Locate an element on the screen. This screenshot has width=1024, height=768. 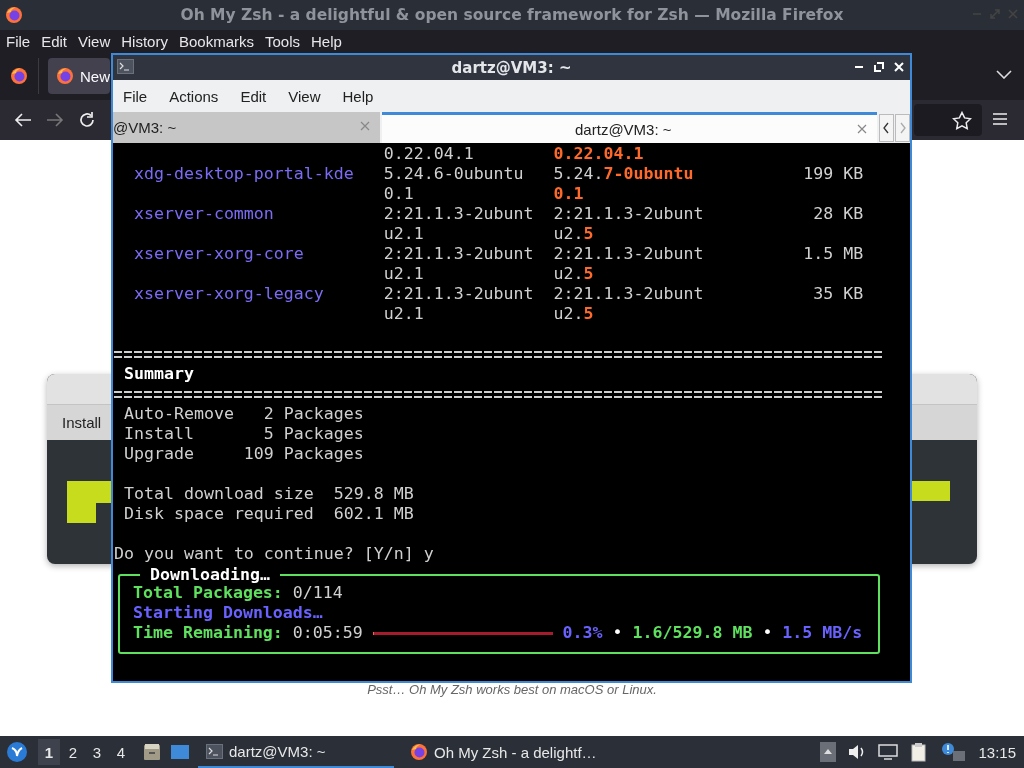
package-count: 5 is located at coordinates (268, 434).